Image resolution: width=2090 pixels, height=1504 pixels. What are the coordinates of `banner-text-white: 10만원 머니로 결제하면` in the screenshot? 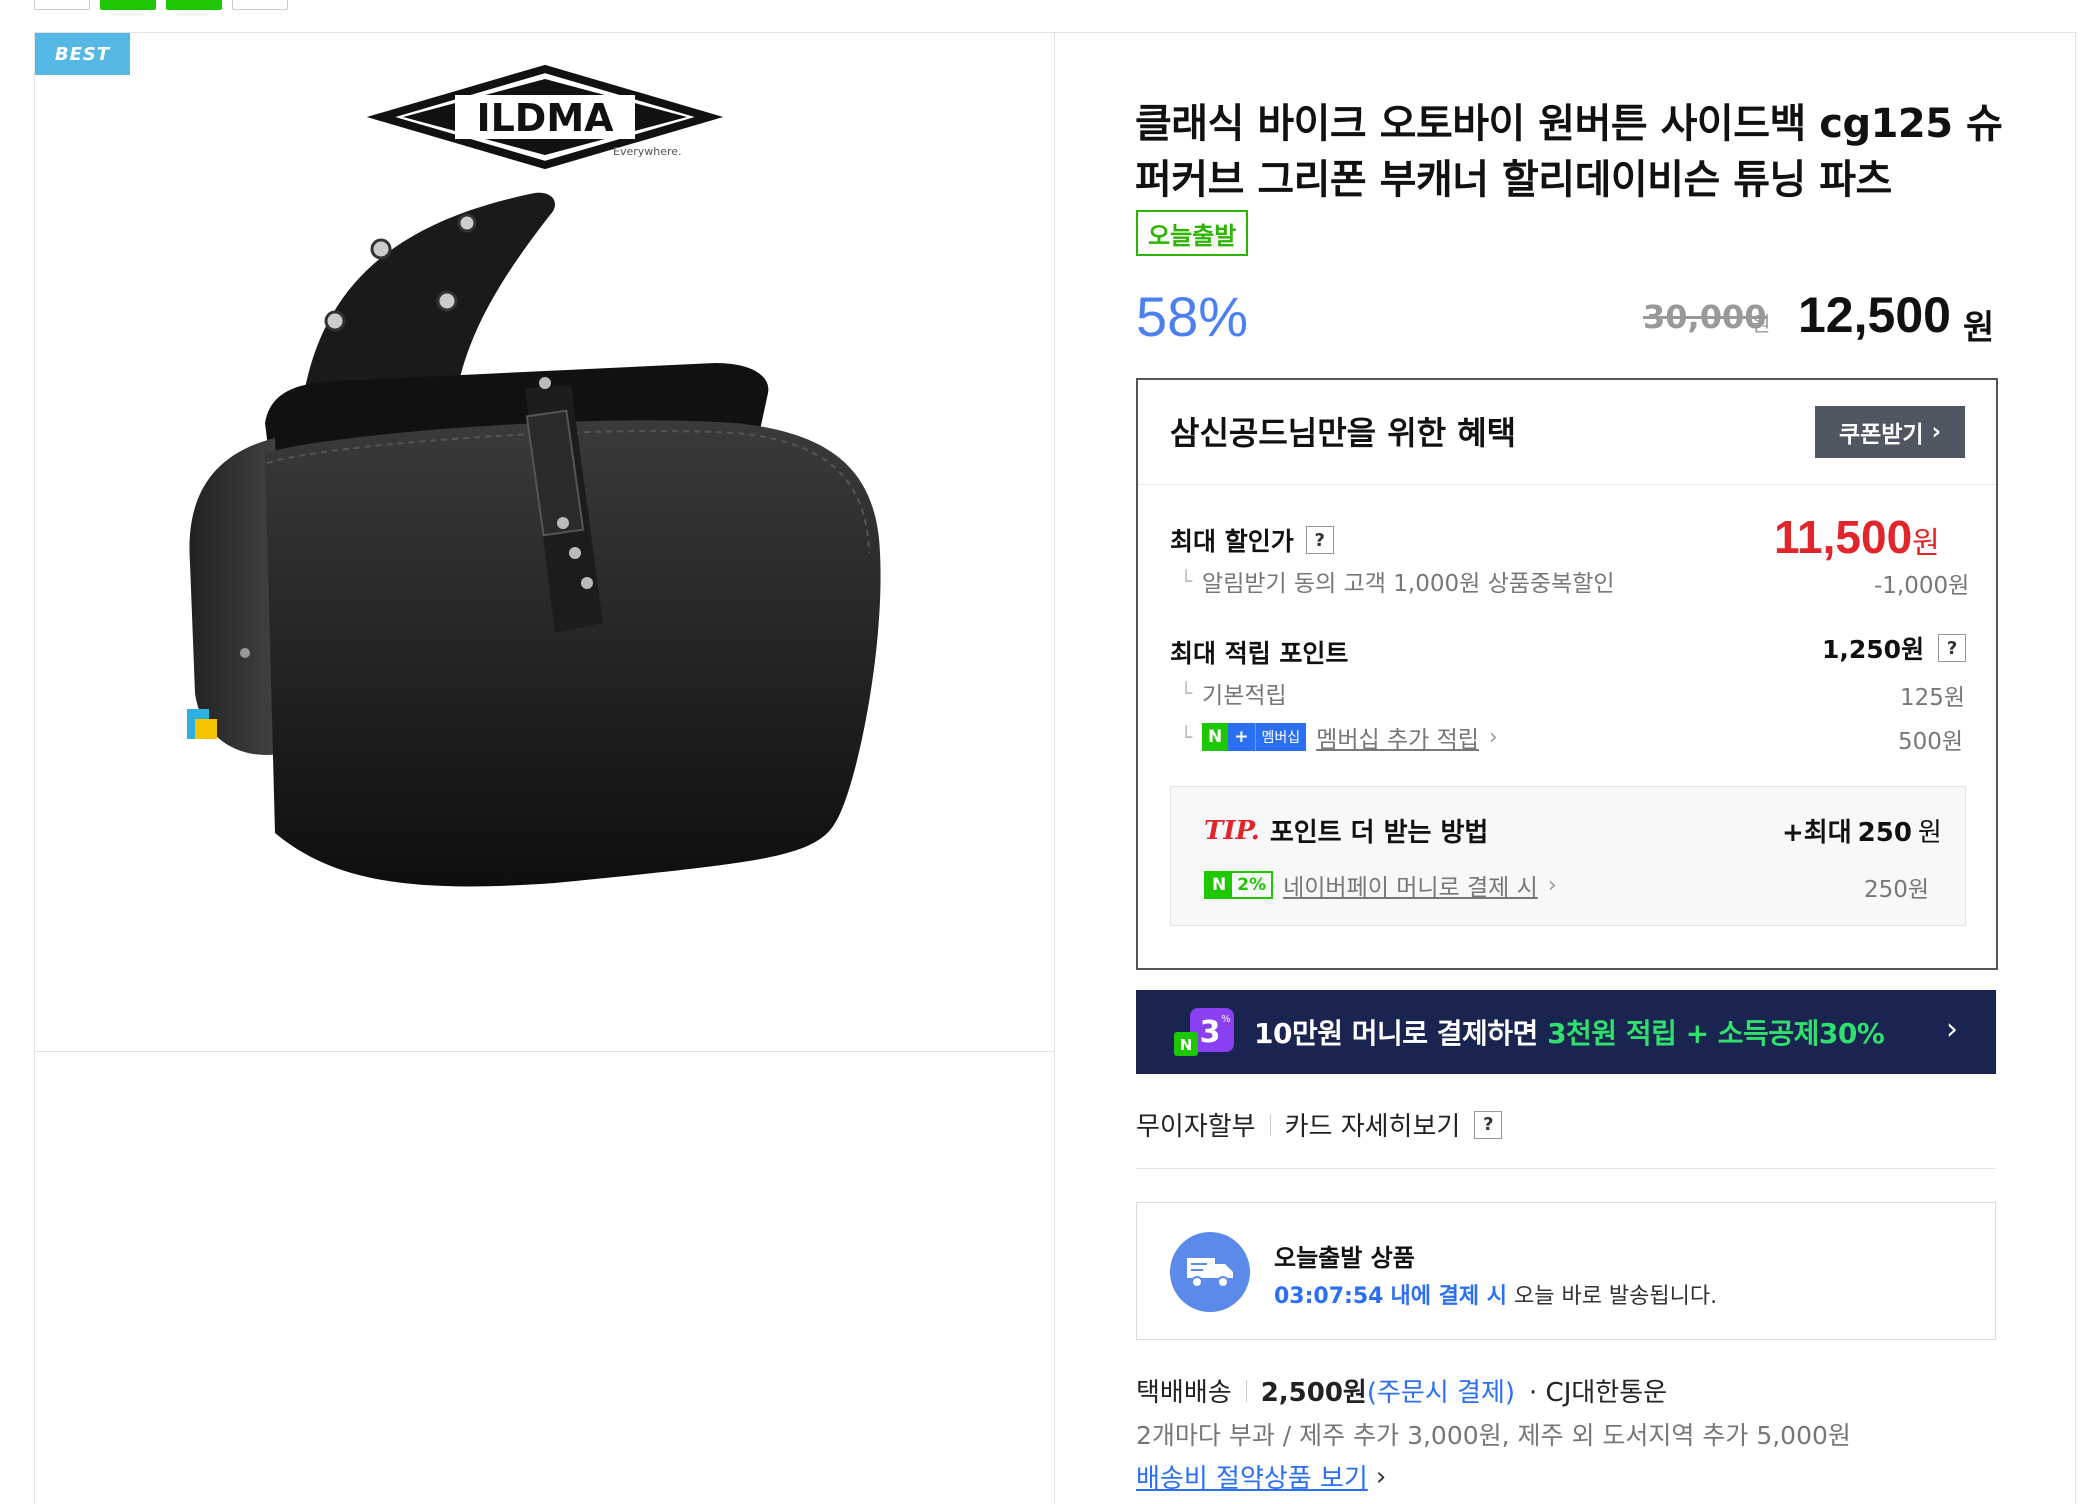 It's located at (1396, 1033).